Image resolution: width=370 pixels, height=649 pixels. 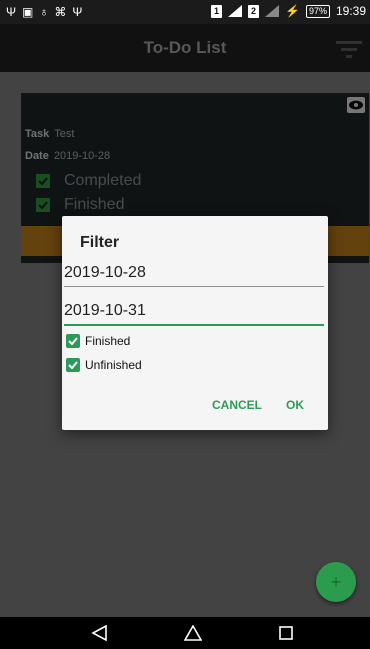 What do you see at coordinates (253, 11) in the screenshot?
I see `sim2-icon: 2` at bounding box center [253, 11].